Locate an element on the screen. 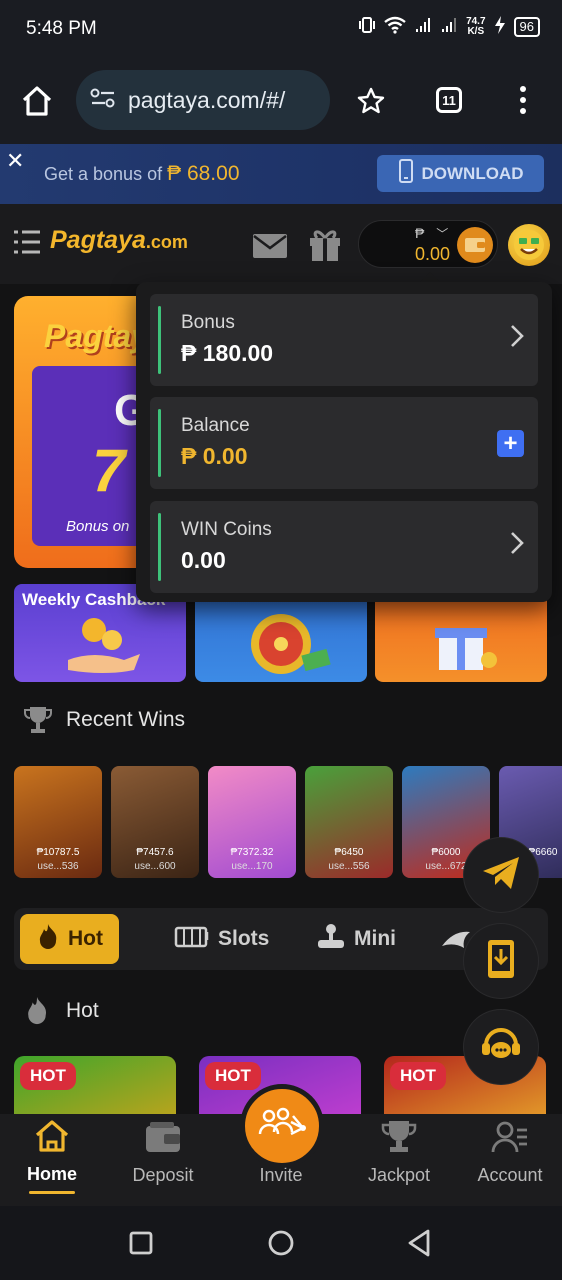  bookmark-star-icon is located at coordinates (371, 103).